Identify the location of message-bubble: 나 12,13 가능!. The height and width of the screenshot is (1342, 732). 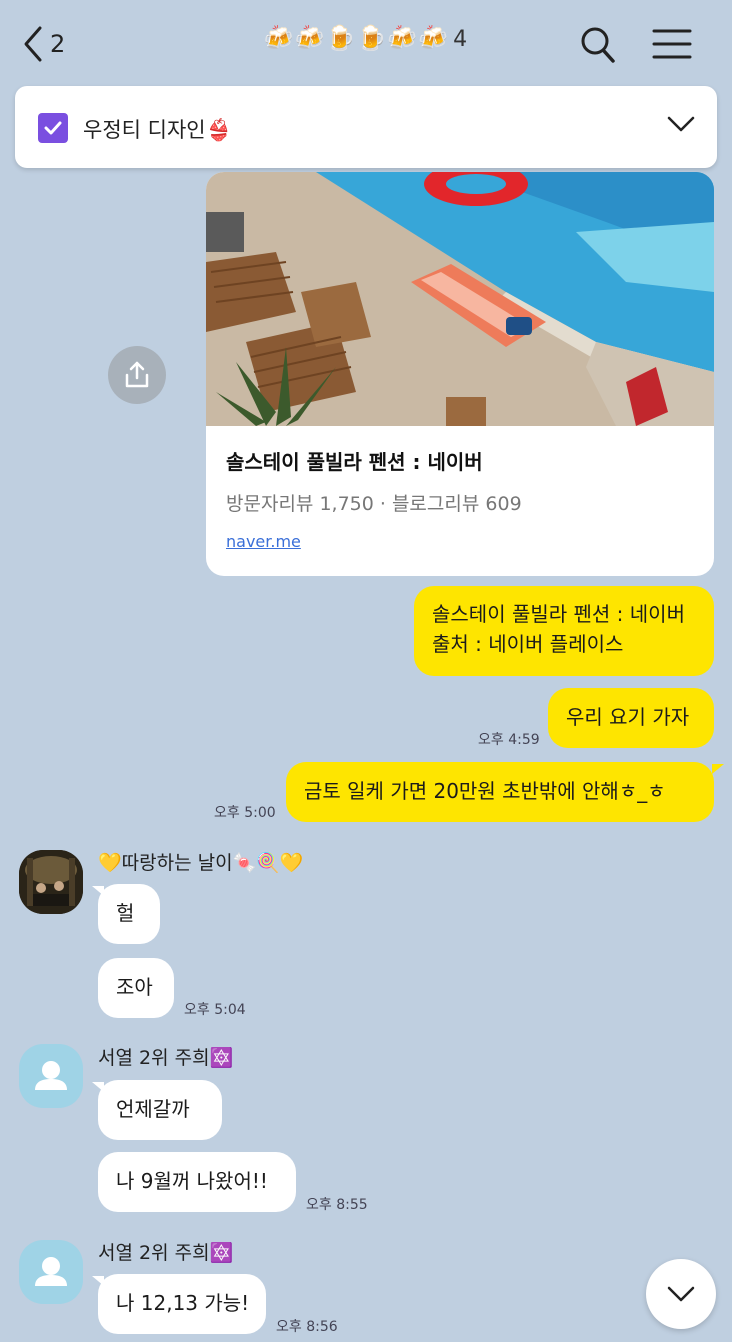
(182, 1304).